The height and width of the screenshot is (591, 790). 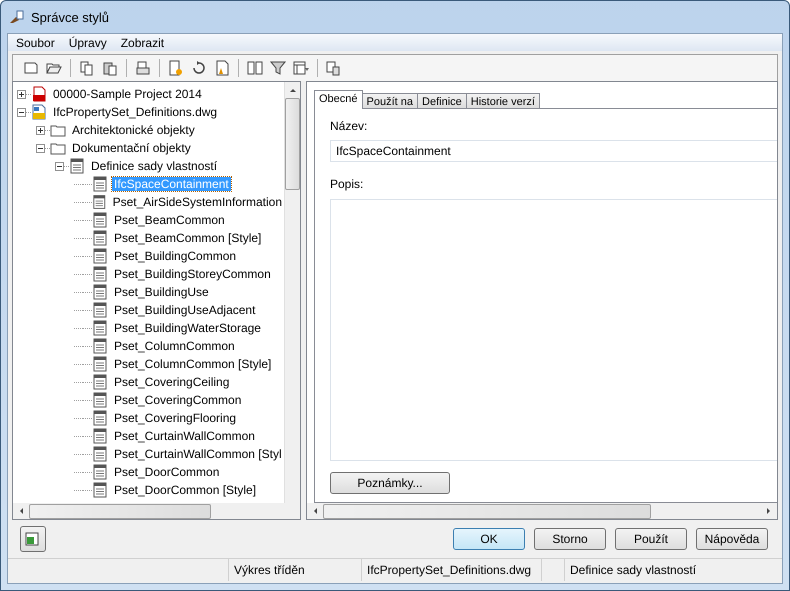 I want to click on name-field: IfcSpaceContainment, so click(x=553, y=151).